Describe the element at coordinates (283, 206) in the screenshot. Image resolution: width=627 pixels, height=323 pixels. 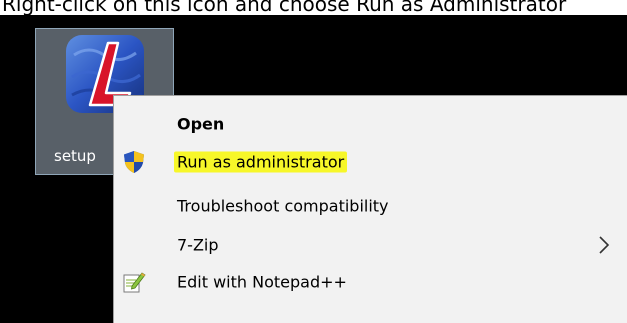
I see `menu-item-label: Troubleshoot compatibility` at that location.